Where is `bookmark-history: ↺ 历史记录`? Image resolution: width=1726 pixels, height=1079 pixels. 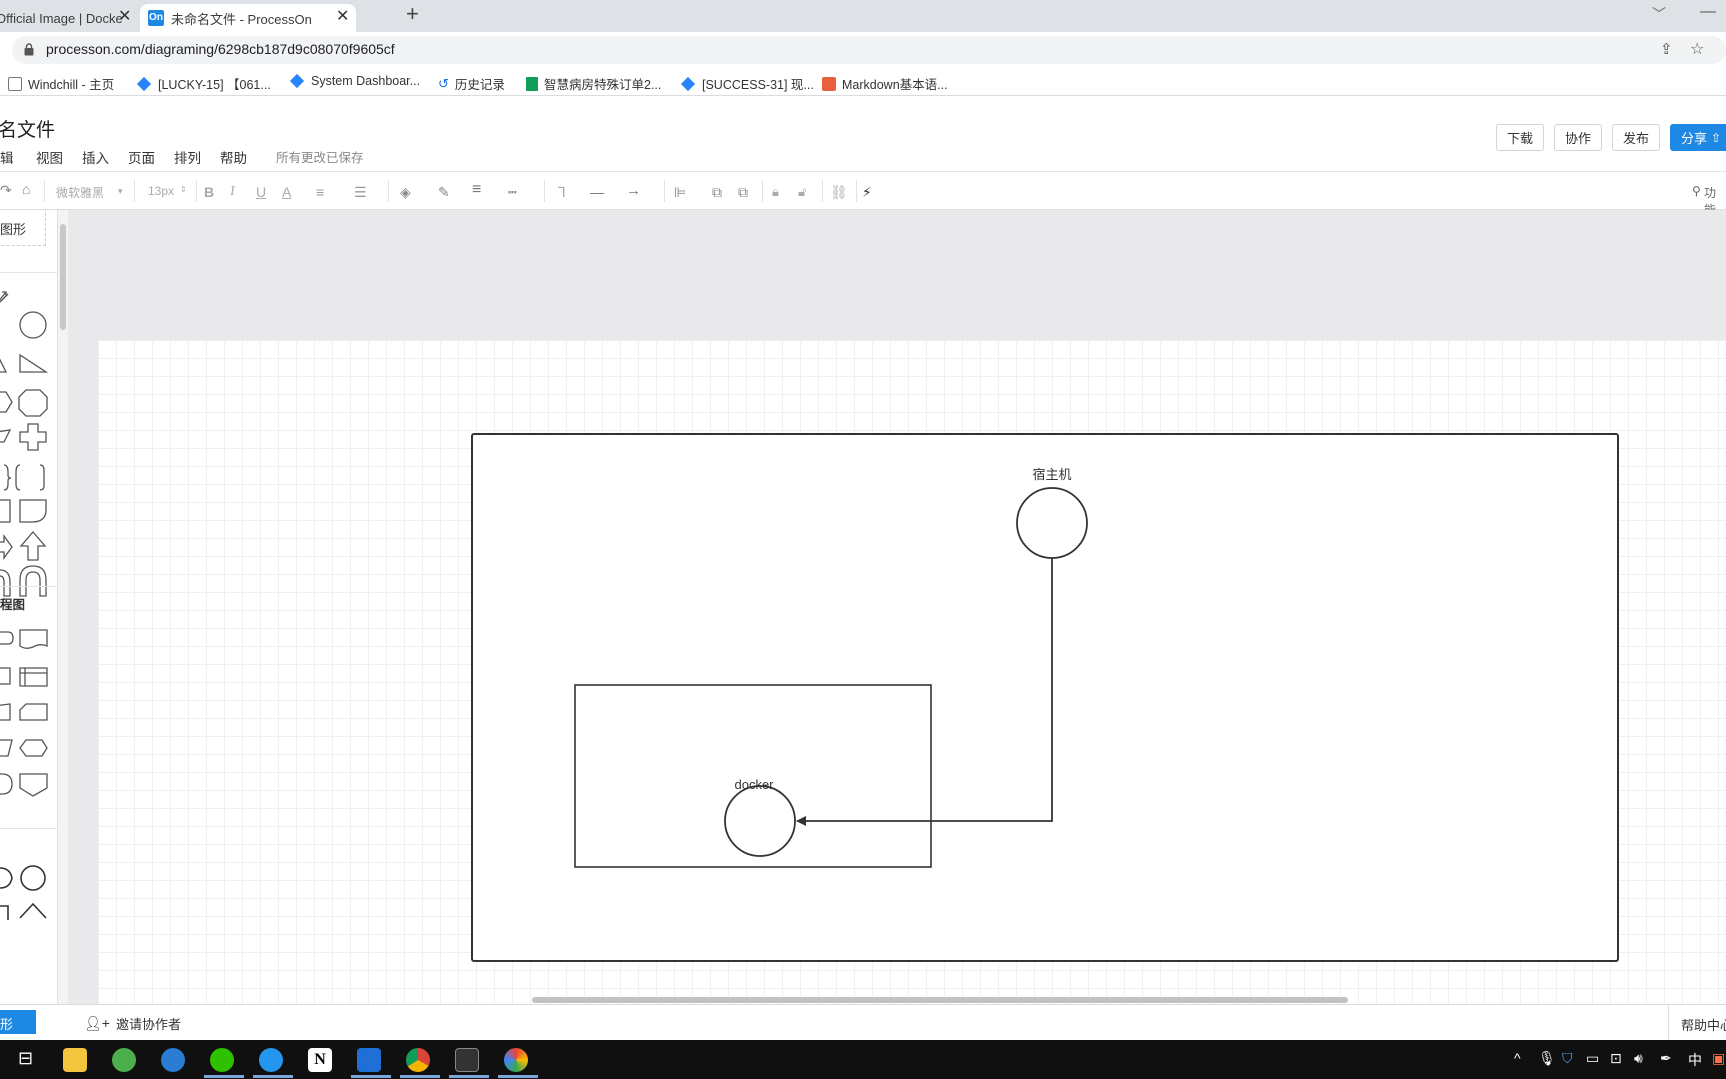
bookmark-history: ↺ 历史记录 is located at coordinates (471, 83).